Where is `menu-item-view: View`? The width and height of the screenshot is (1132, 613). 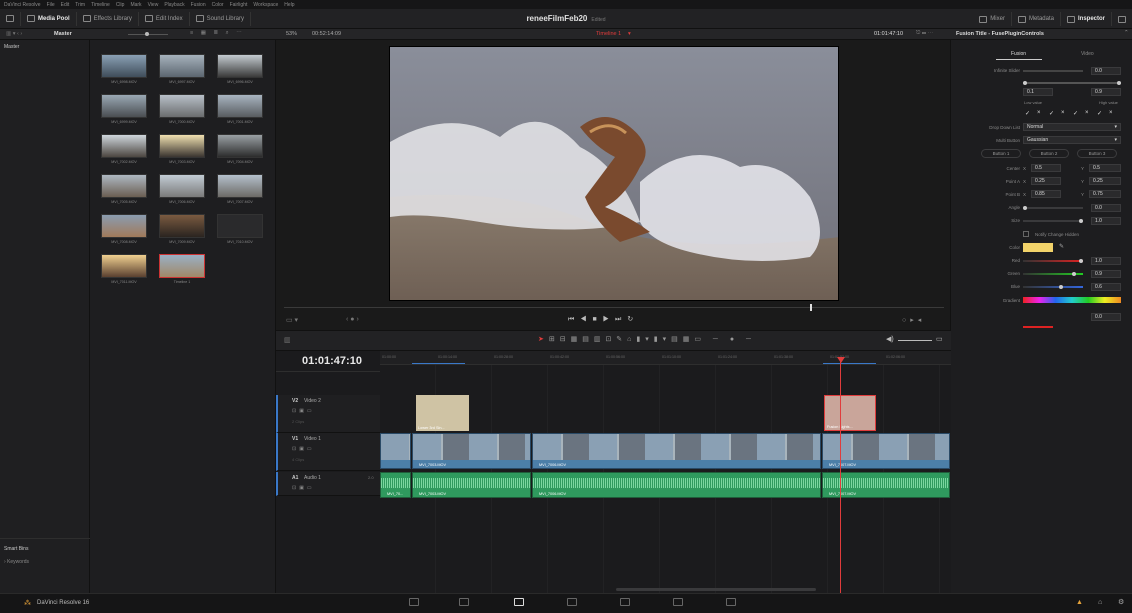 menu-item-view: View is located at coordinates (153, 5).